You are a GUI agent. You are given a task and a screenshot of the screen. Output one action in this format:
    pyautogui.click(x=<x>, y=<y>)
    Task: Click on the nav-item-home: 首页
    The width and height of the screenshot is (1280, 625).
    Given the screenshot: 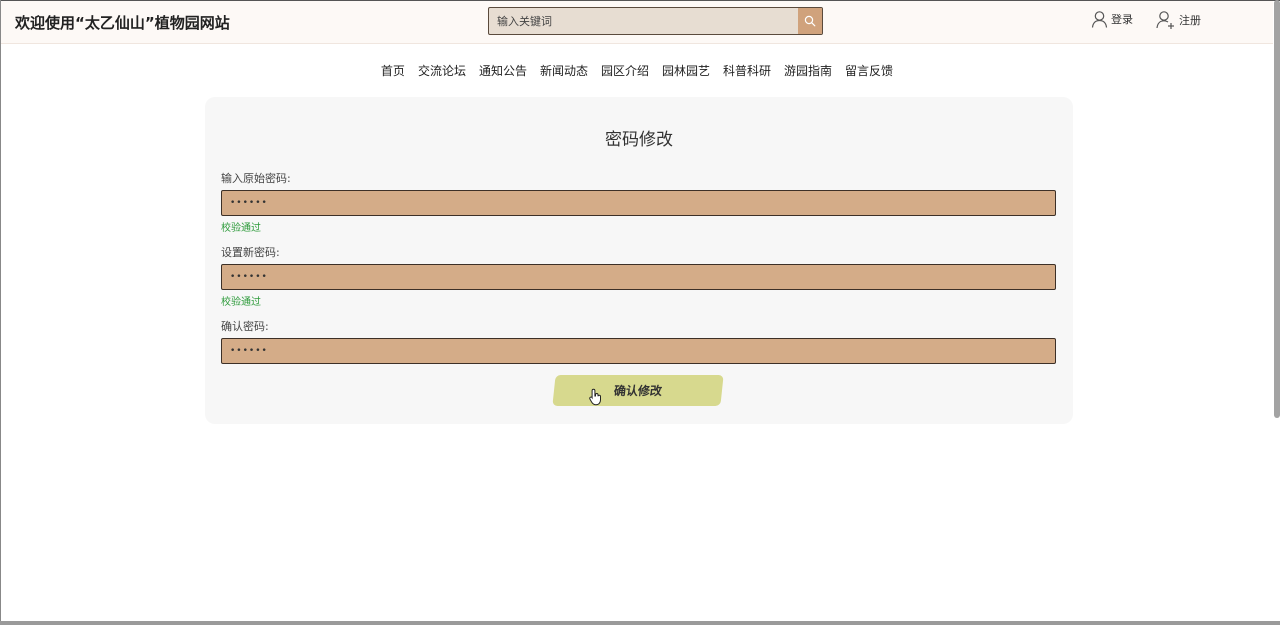 What is the action you would take?
    pyautogui.click(x=393, y=70)
    